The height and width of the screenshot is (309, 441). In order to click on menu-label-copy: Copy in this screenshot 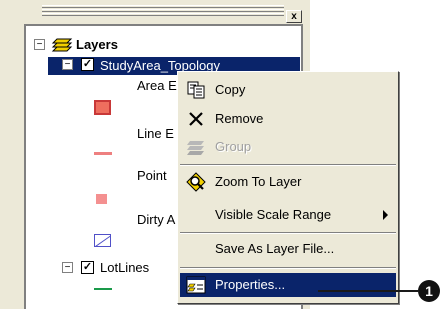, I will do `click(230, 89)`.